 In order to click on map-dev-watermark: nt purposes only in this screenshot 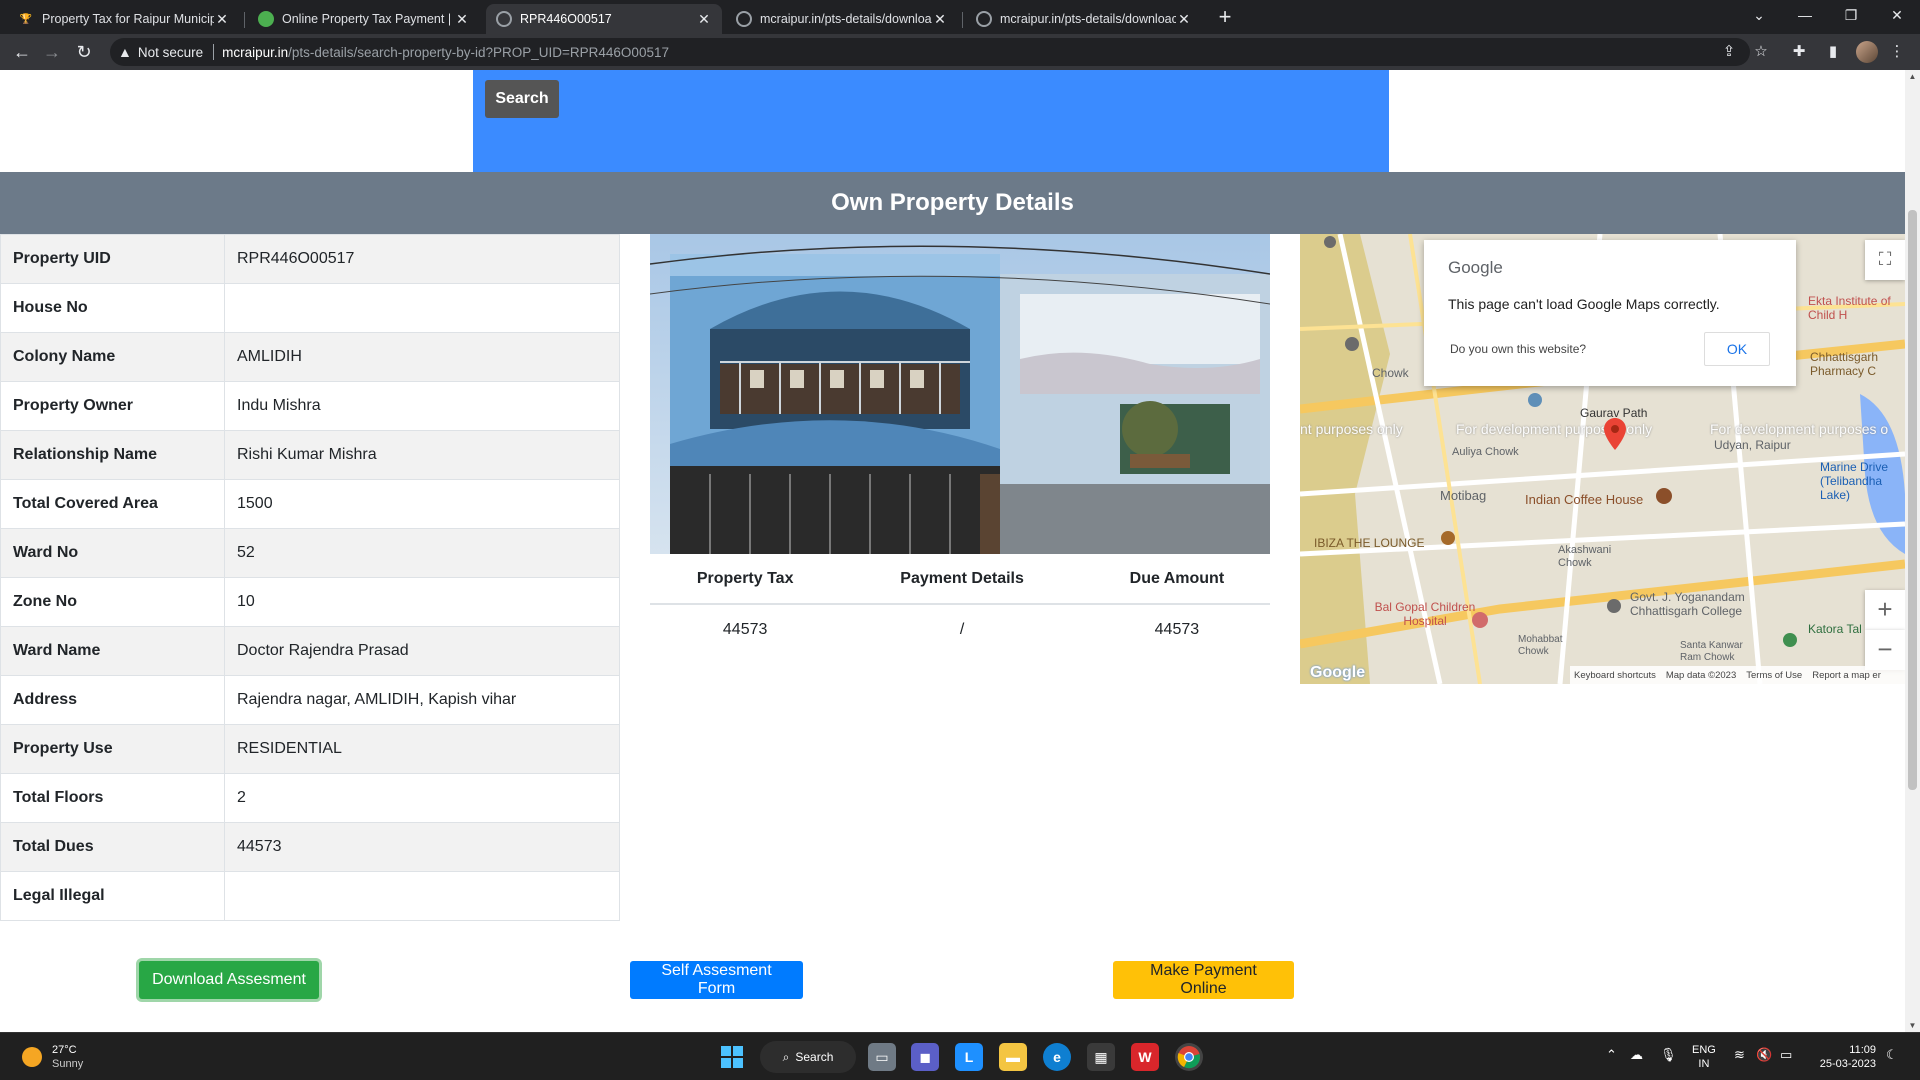, I will do `click(1351, 429)`.